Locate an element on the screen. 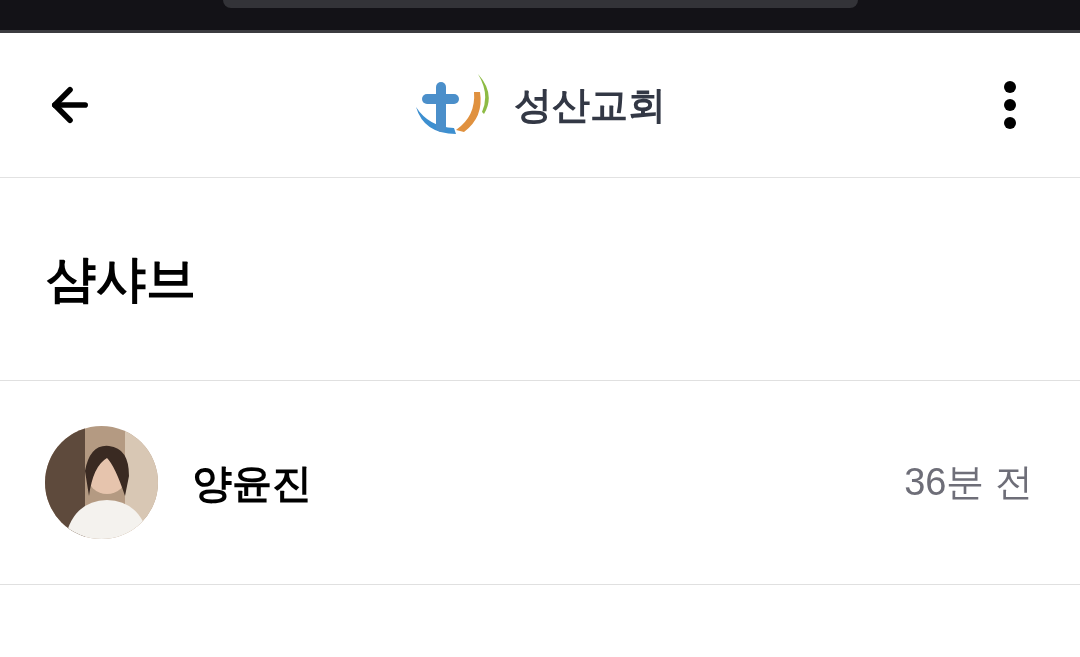 Image resolution: width=1080 pixels, height=657 pixels. post-title: 샴샤브 is located at coordinates (121, 279).